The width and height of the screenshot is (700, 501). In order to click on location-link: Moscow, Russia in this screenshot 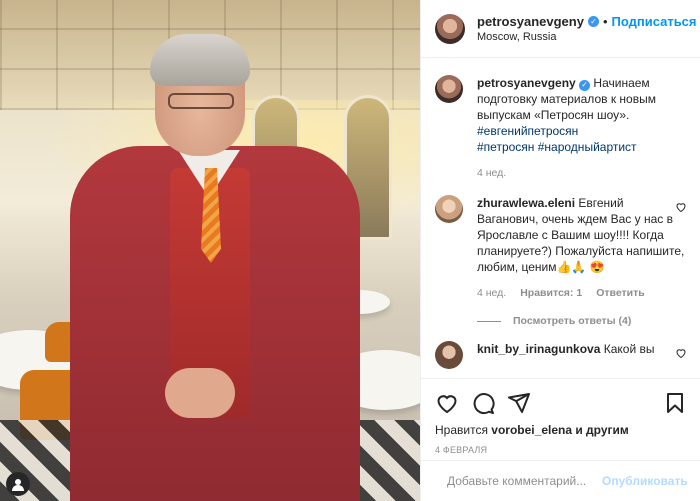, I will do `click(587, 37)`.